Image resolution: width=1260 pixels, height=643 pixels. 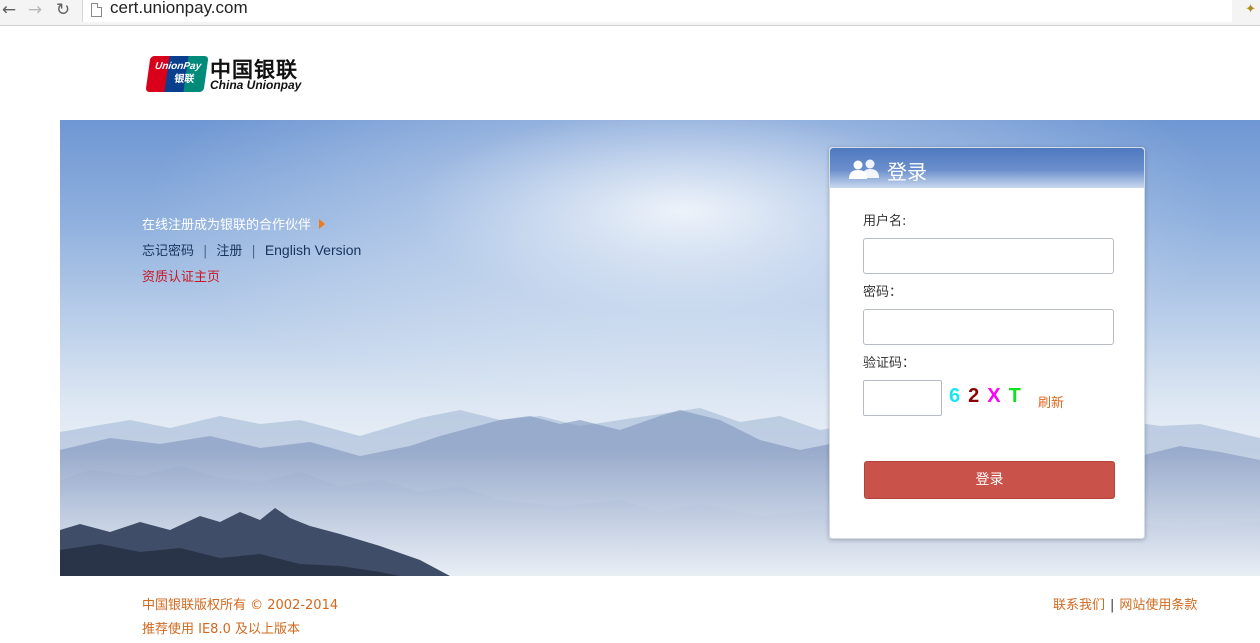 I want to click on register-link: 注册, so click(x=229, y=251).